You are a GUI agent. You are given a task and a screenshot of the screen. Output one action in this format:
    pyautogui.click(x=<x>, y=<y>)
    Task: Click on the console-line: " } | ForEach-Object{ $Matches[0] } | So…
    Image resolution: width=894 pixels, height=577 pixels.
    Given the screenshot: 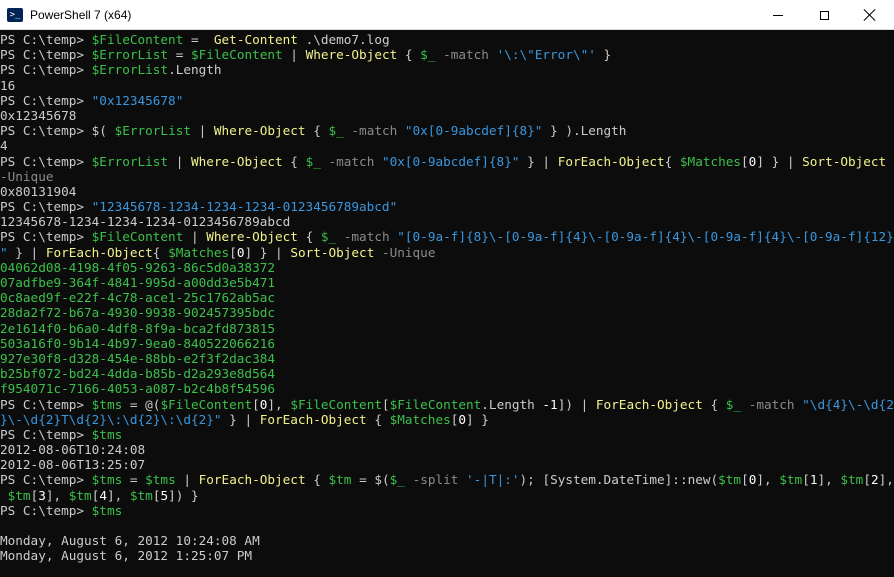 What is the action you would take?
    pyautogui.click(x=447, y=252)
    